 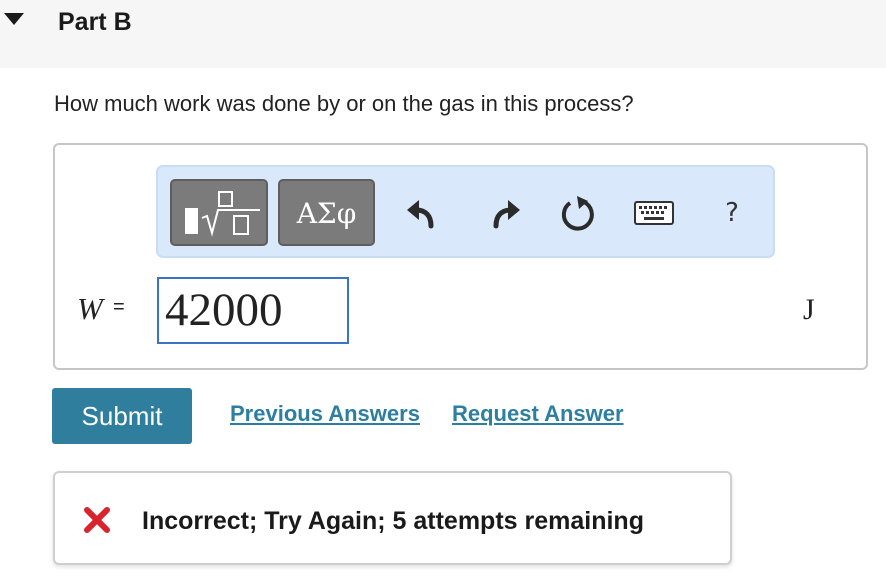 I want to click on x-icon, so click(x=97, y=520).